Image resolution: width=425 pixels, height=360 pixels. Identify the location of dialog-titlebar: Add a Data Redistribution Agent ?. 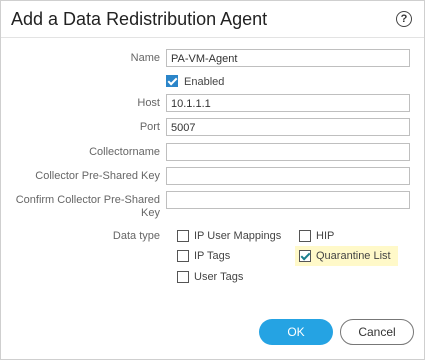
(212, 19).